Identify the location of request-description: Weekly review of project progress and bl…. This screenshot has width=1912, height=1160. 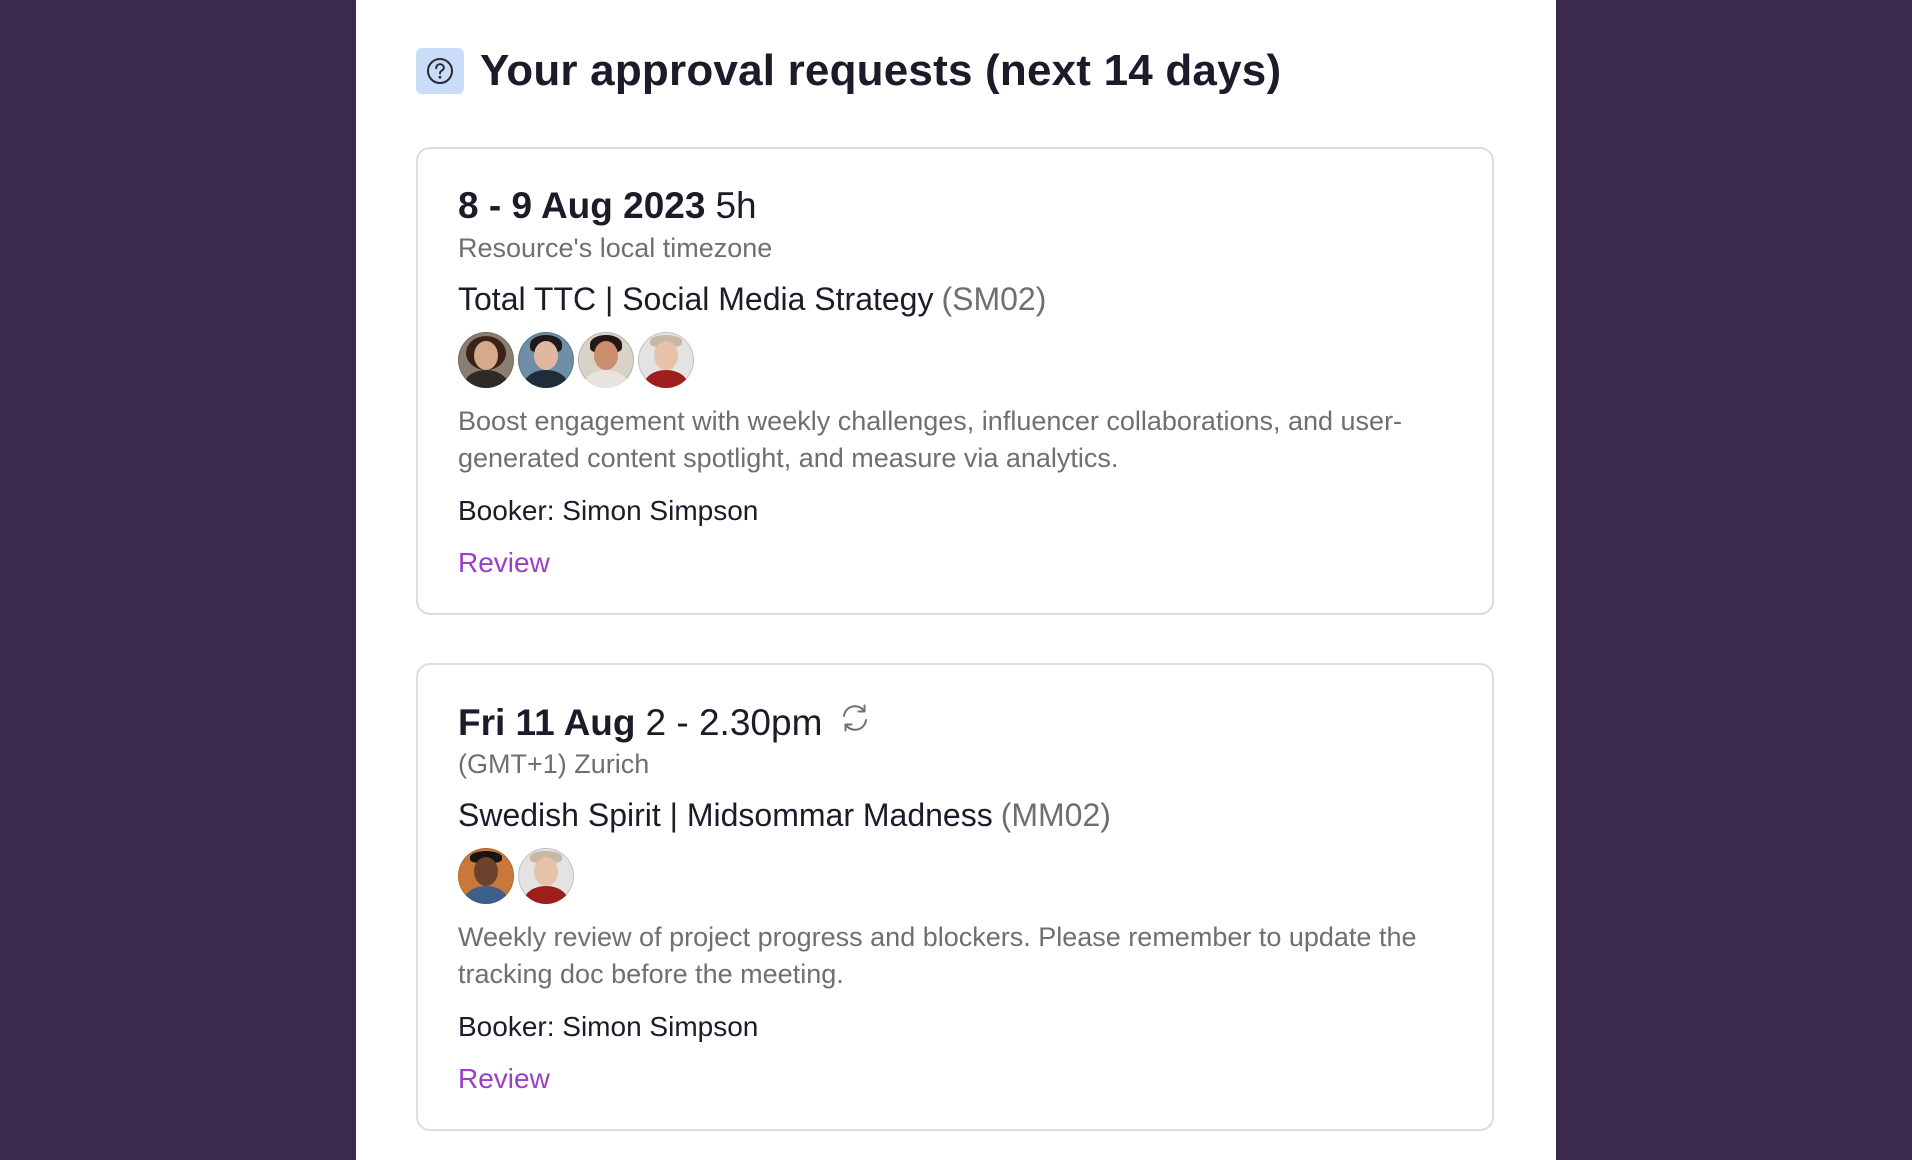
(937, 955).